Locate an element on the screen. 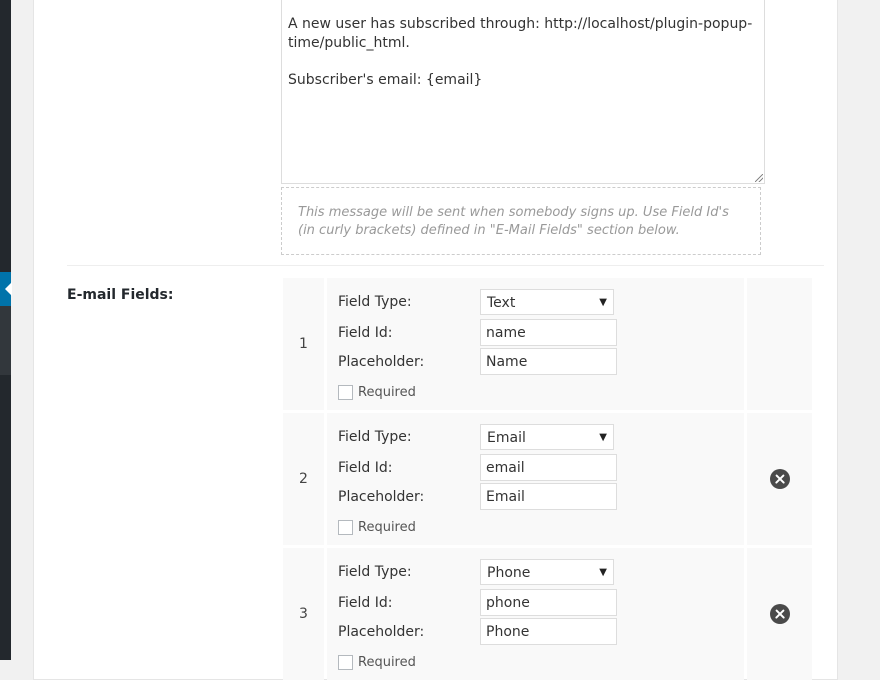  field-id-input: phone is located at coordinates (548, 602).